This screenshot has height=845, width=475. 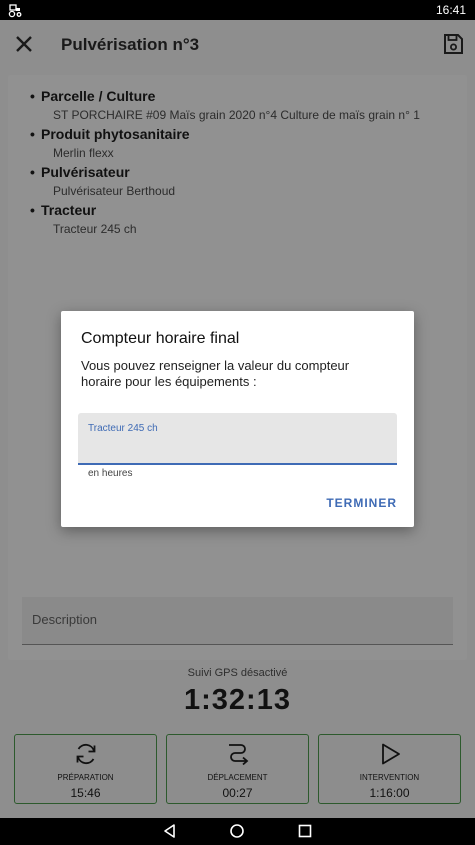 I want to click on system-nav-bar, so click(x=237, y=831).